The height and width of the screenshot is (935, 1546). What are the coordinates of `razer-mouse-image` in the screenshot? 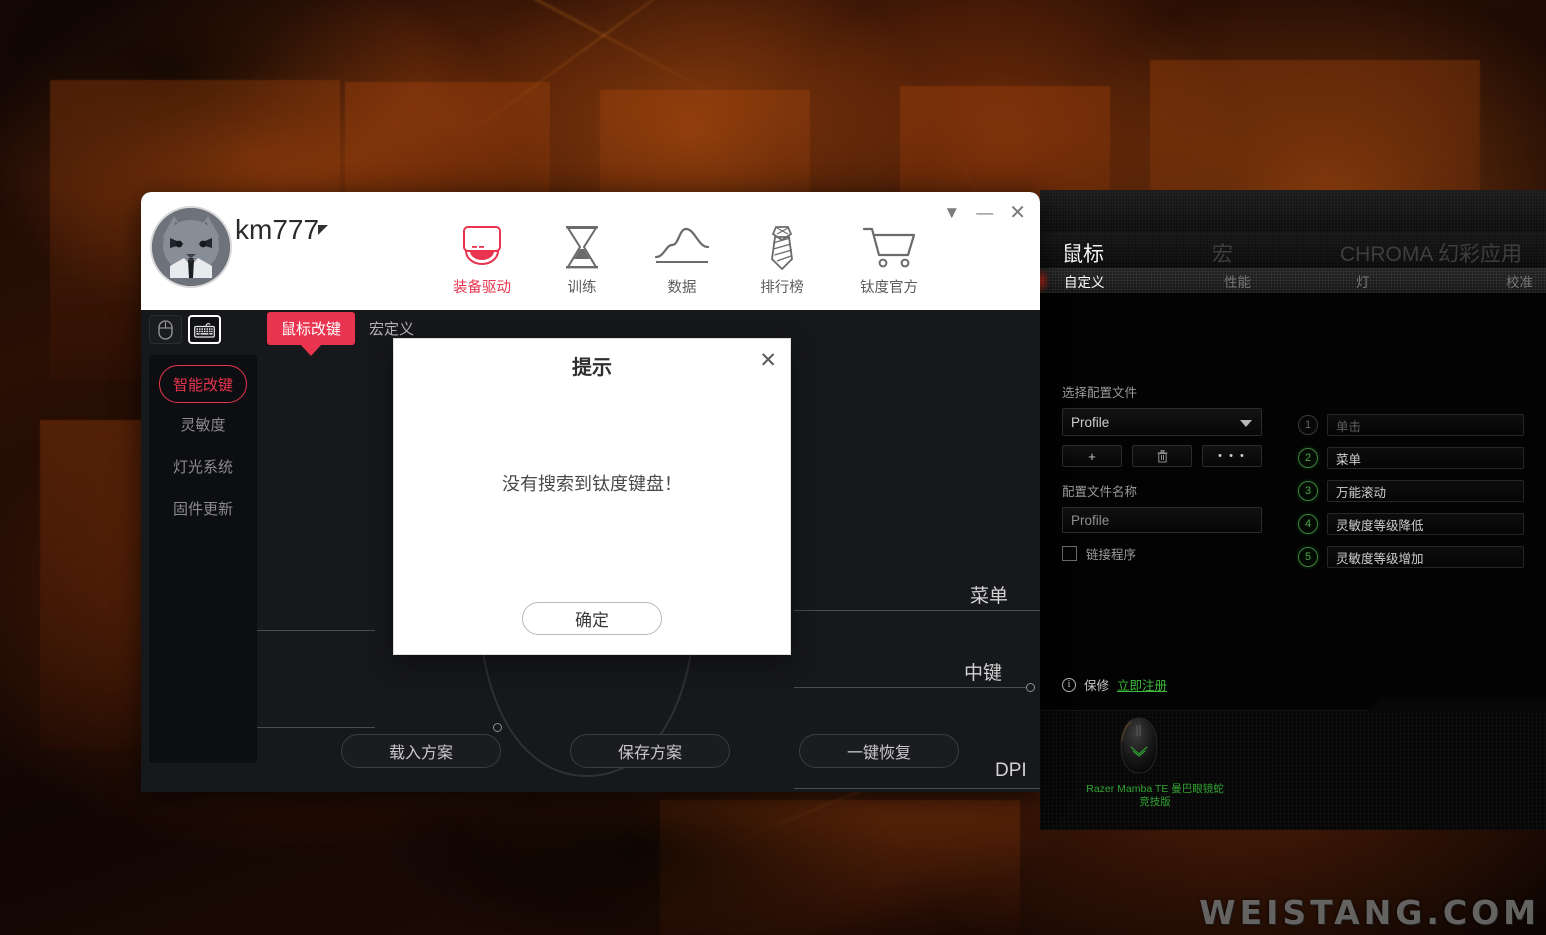 It's located at (1139, 746).